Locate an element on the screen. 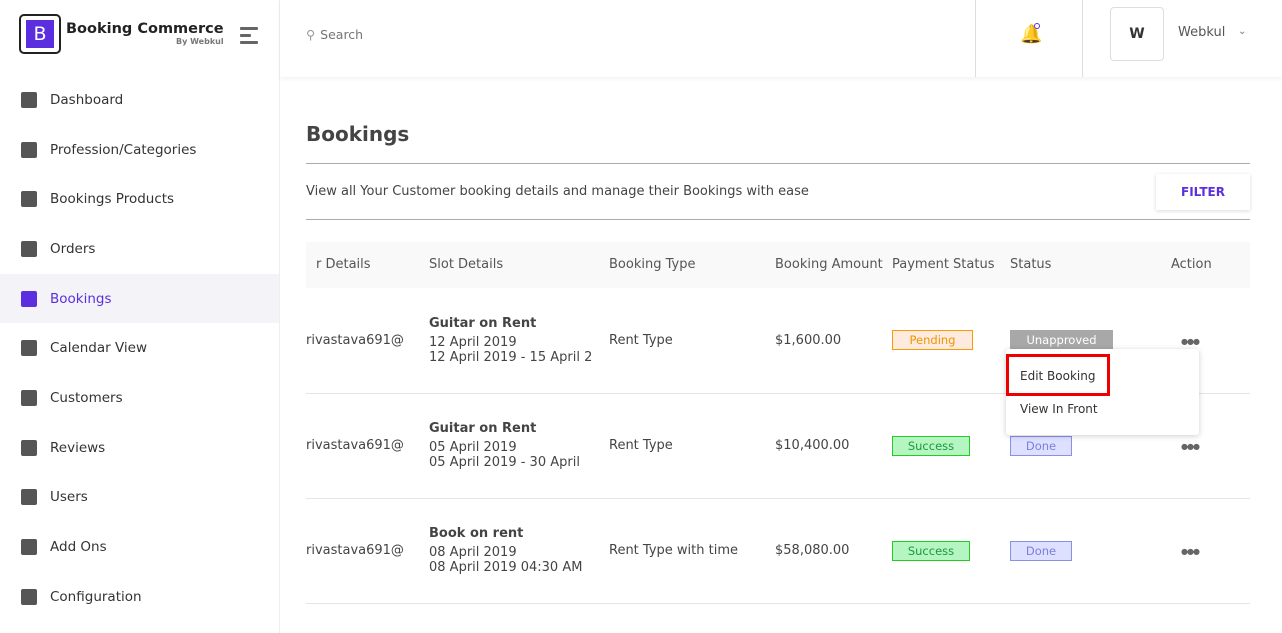  logo: B Booking Commerce By Webkul is located at coordinates (121, 34).